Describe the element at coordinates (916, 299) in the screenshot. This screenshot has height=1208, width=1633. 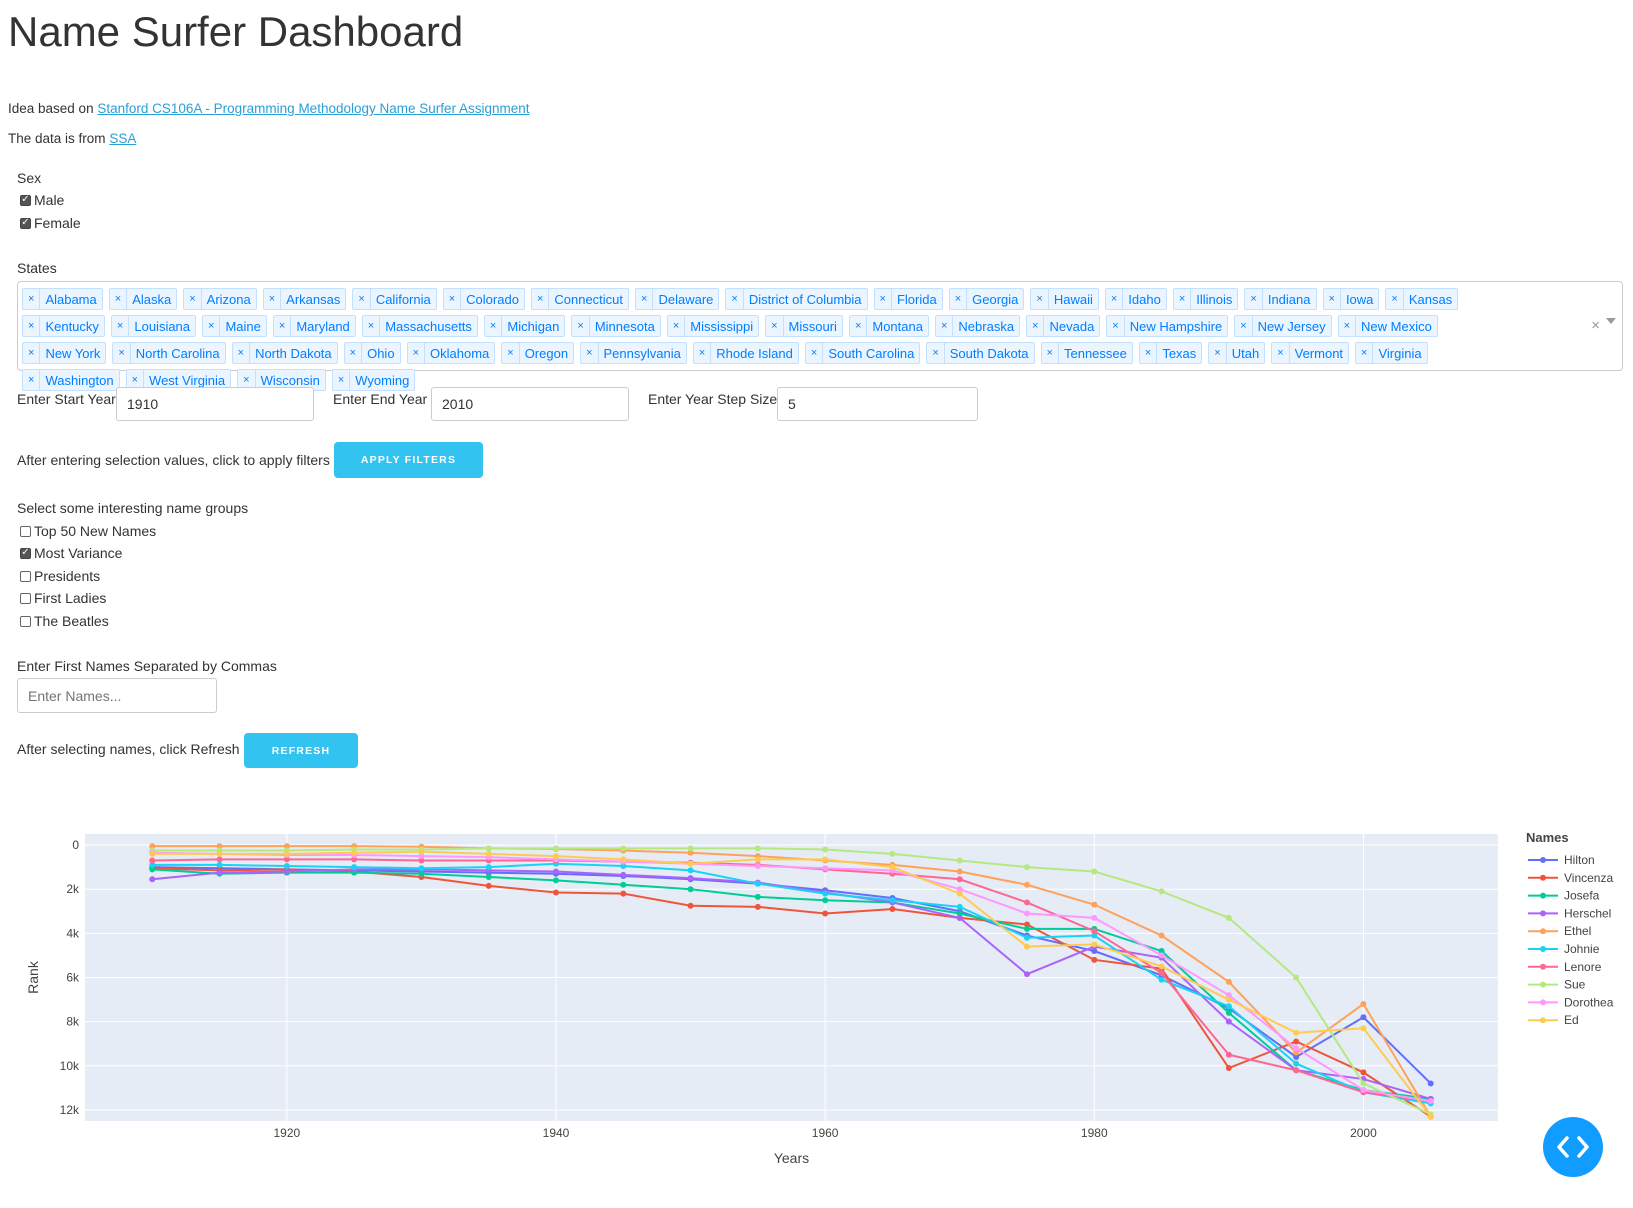
I see `state-chip-label: Florida` at that location.